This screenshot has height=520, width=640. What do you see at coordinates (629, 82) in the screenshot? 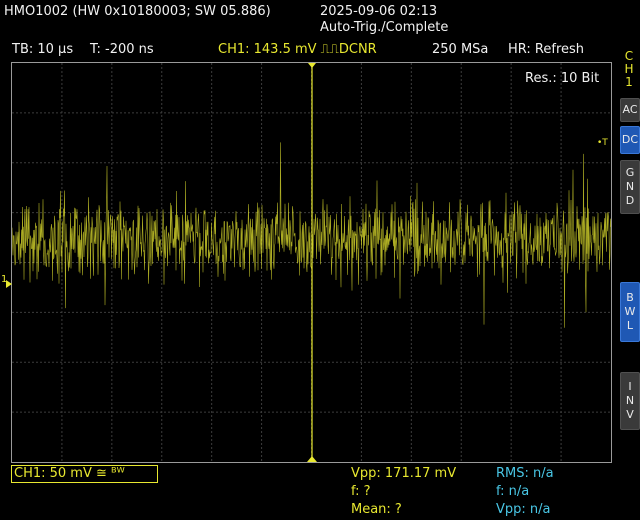
I see `channel-label-1: 1` at bounding box center [629, 82].